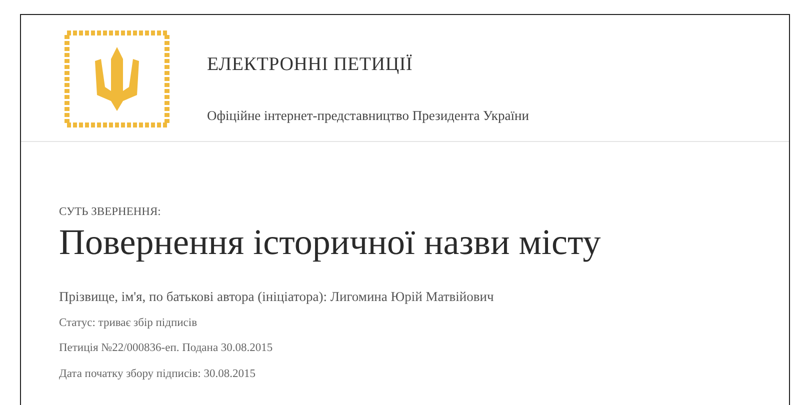 Image resolution: width=807 pixels, height=405 pixels. I want to click on petition-title: Повернення історичної назви місту, so click(330, 243).